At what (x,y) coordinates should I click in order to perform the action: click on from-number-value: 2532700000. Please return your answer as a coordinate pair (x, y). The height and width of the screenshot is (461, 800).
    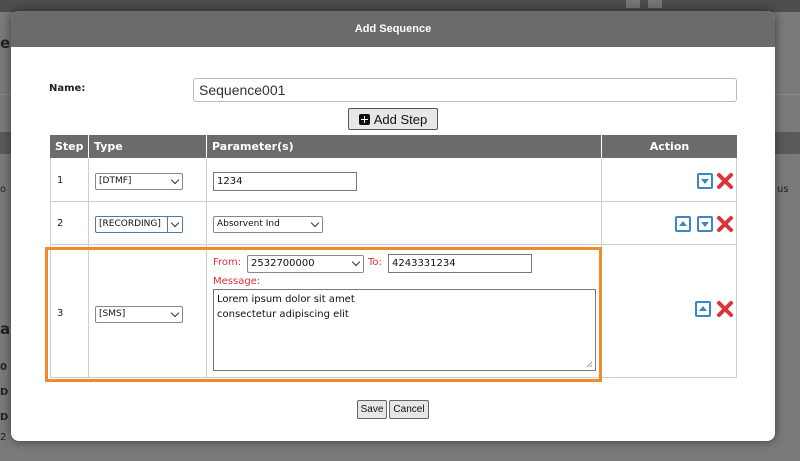
    Looking at the image, I should click on (283, 263).